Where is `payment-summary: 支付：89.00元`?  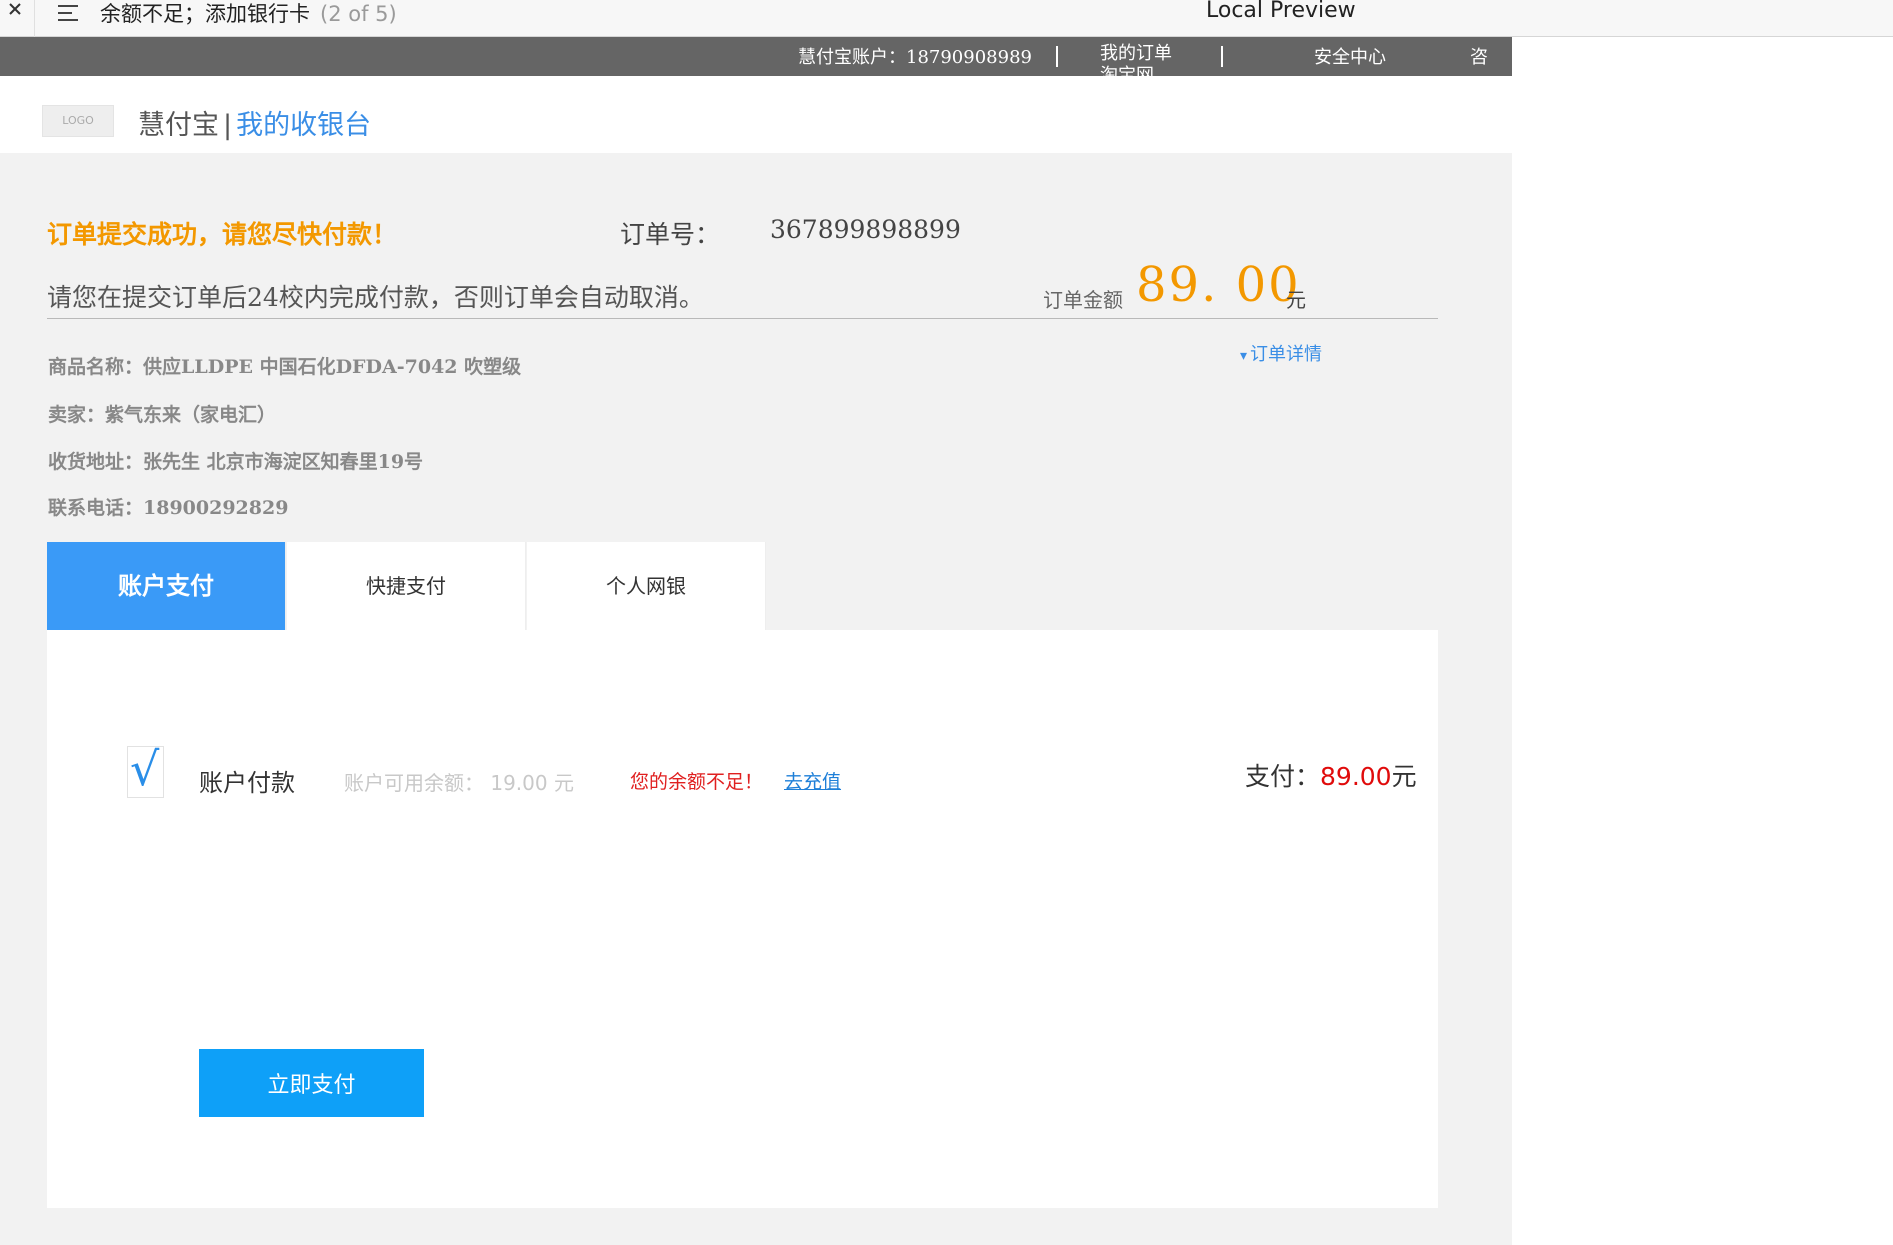 payment-summary: 支付：89.00元 is located at coordinates (1331, 775).